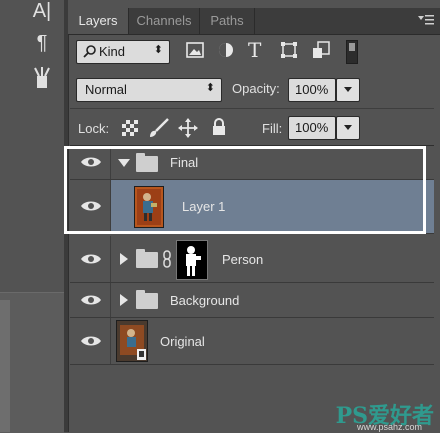  Describe the element at coordinates (321, 52) in the screenshot. I see `smart-object-filter-icon` at that location.